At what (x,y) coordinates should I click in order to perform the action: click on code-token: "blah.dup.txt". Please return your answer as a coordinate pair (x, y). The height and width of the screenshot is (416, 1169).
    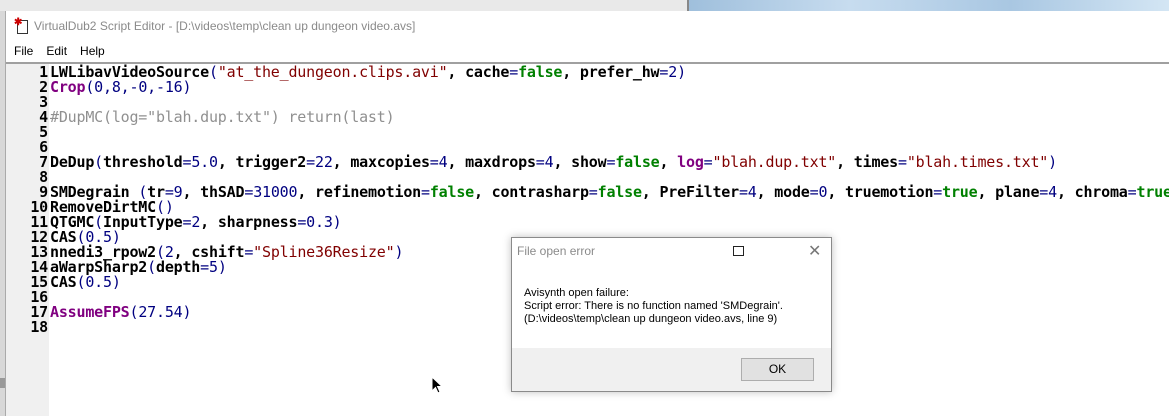
    Looking at the image, I should click on (774, 162).